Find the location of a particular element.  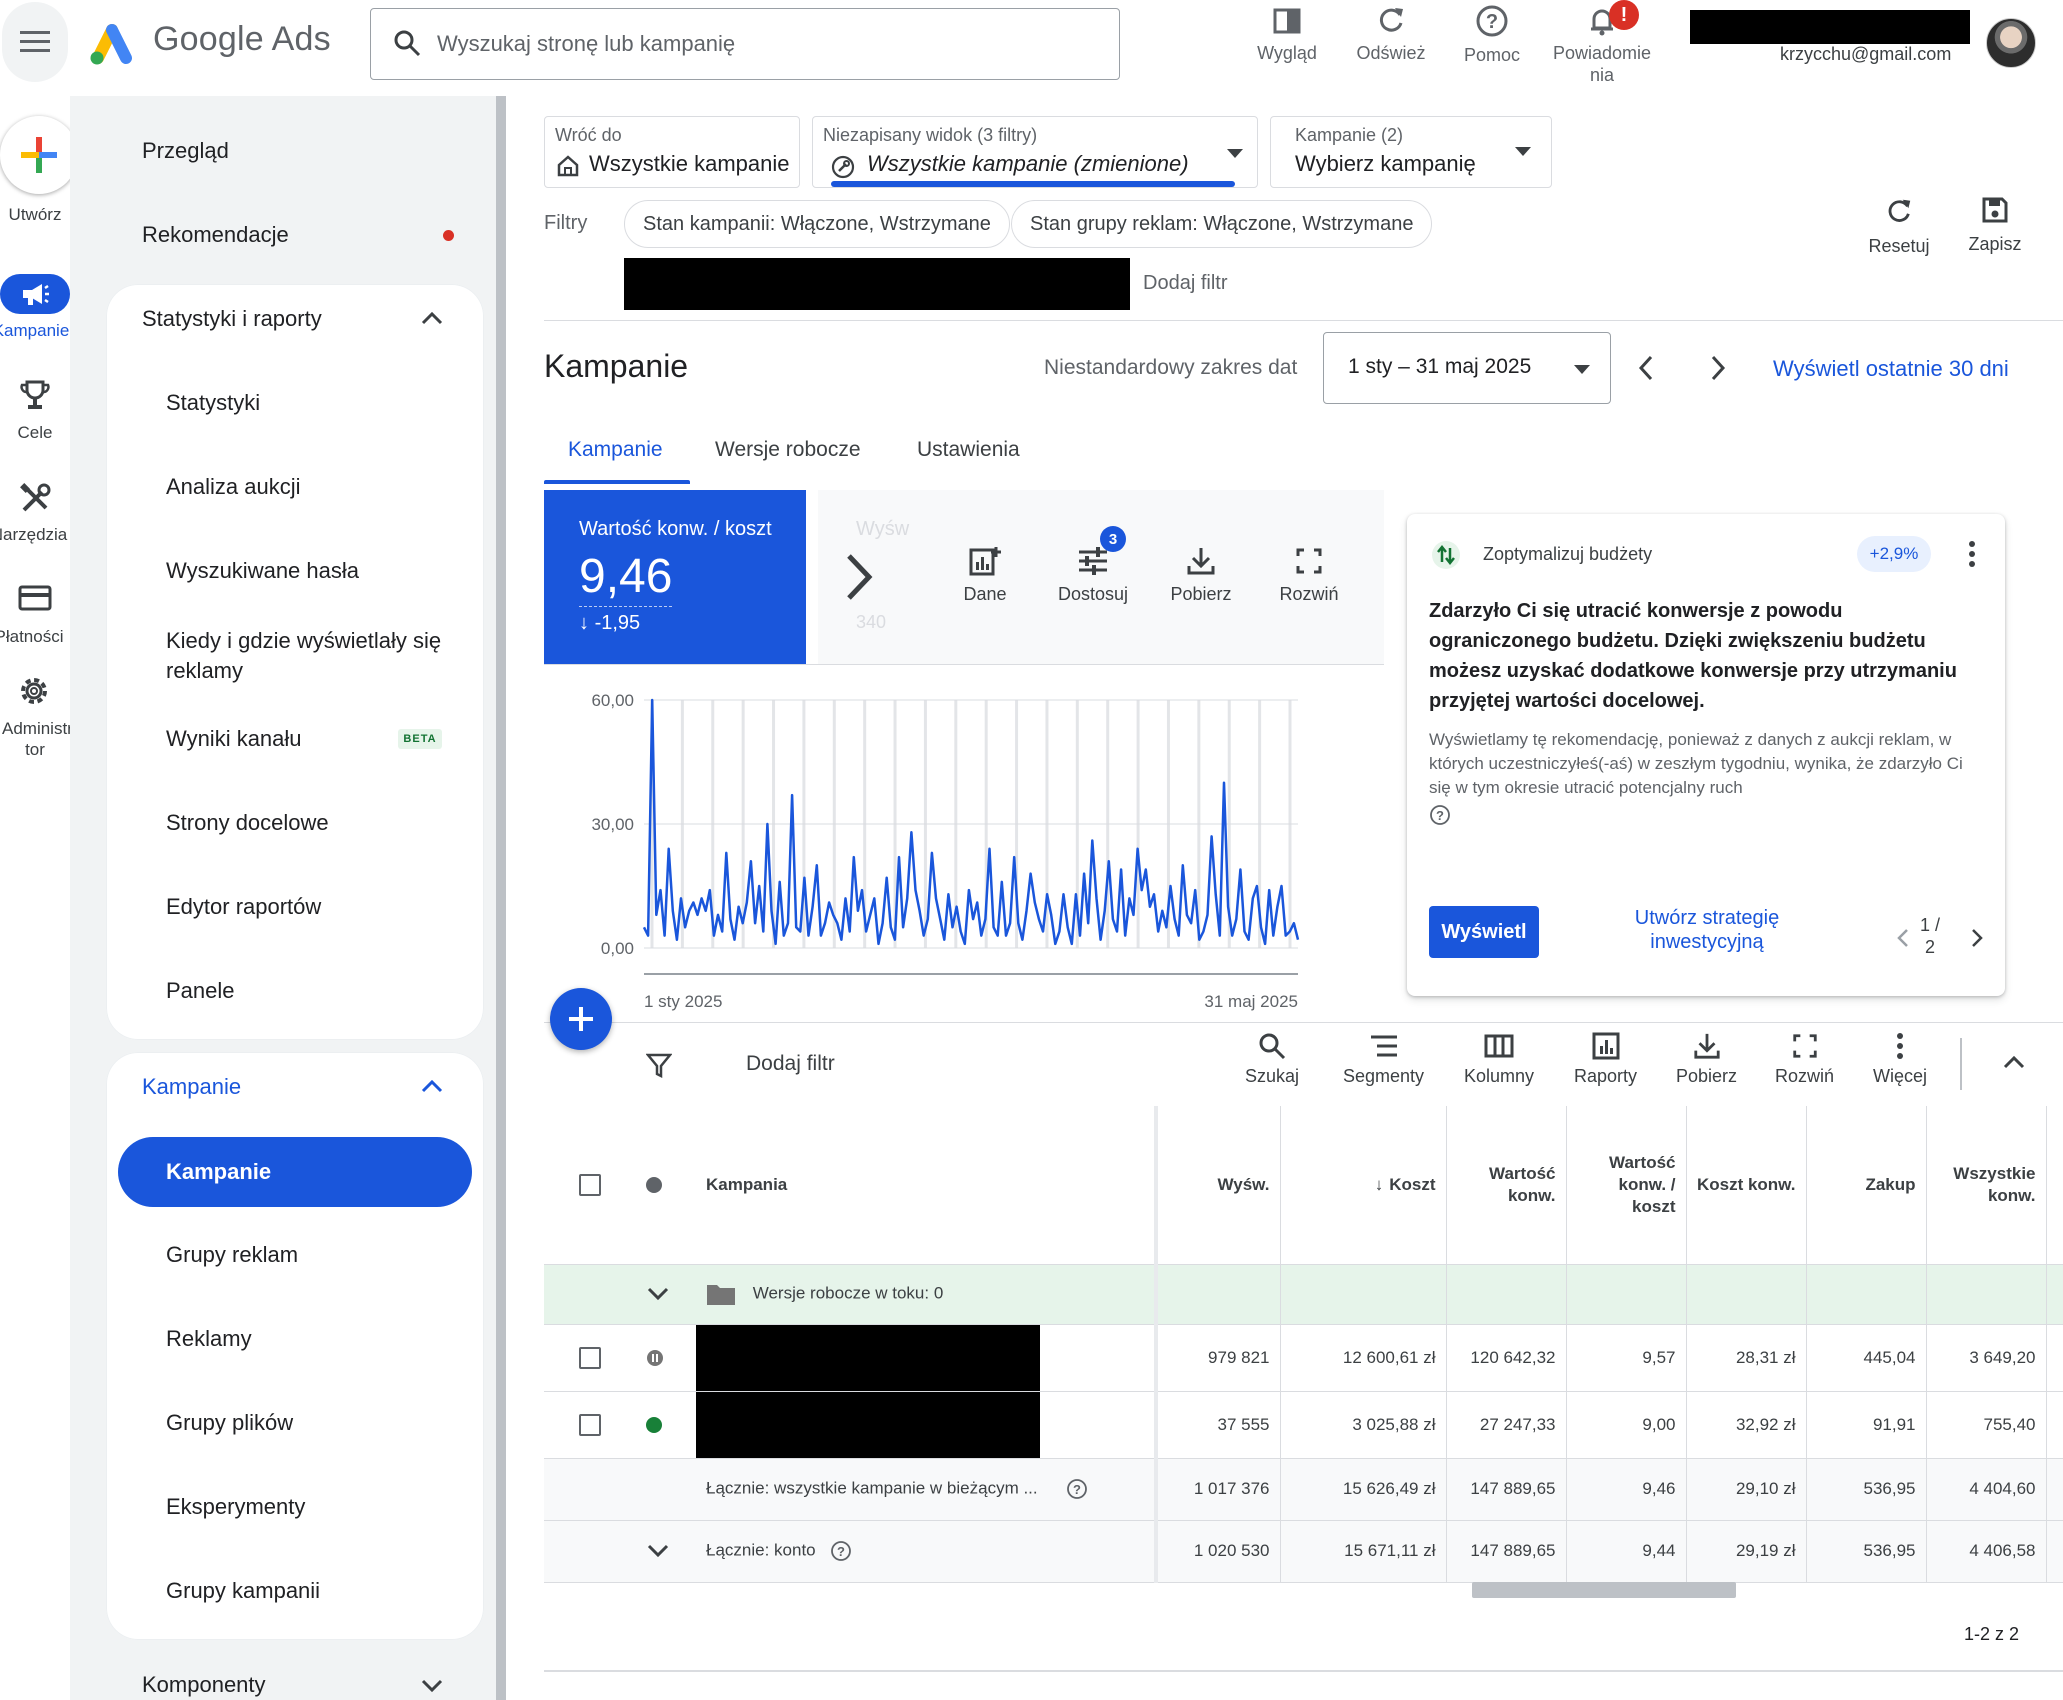

view-recommendation-button: Wyświetl is located at coordinates (1484, 932).